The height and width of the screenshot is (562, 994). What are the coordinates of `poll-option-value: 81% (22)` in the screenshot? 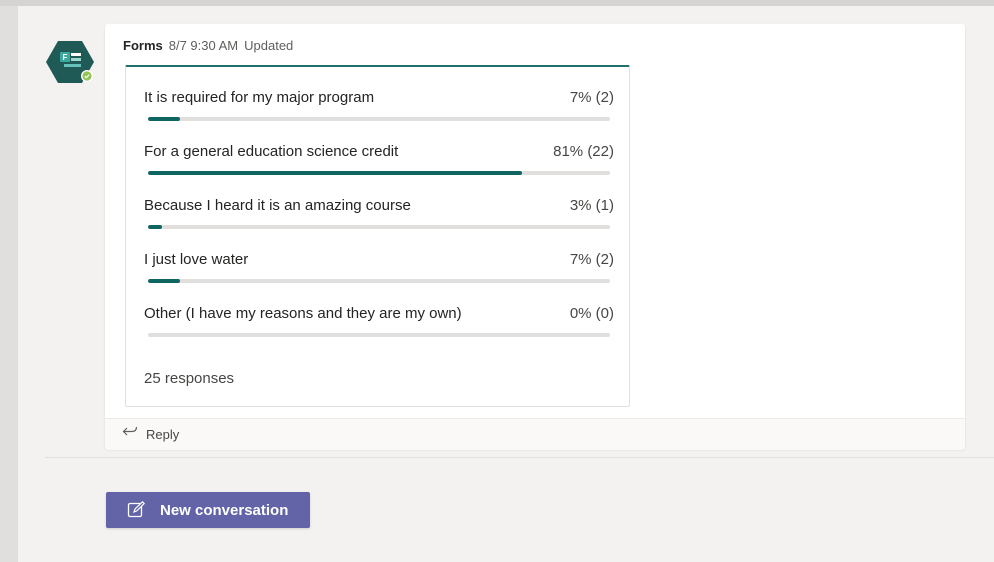 It's located at (583, 151).